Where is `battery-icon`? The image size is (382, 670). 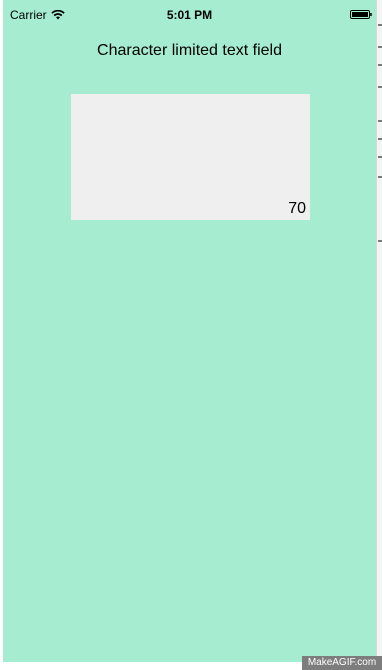 battery-icon is located at coordinates (361, 14).